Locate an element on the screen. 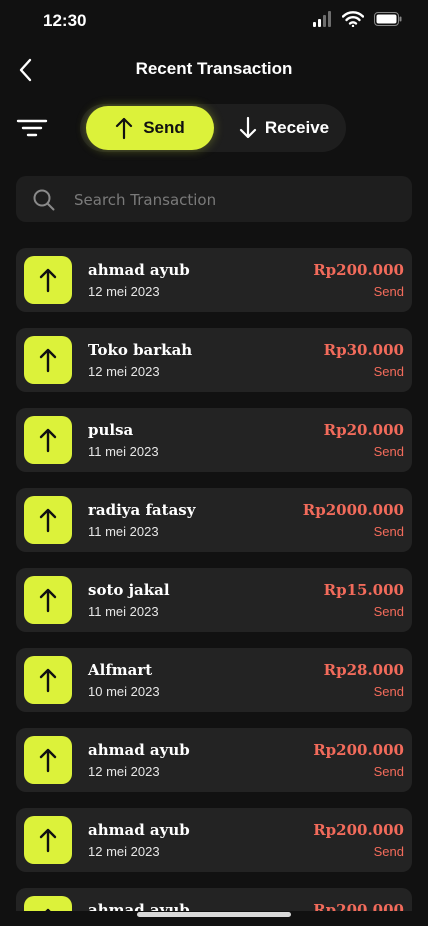 The height and width of the screenshot is (926, 428). transaction-name: pulsa is located at coordinates (111, 430).